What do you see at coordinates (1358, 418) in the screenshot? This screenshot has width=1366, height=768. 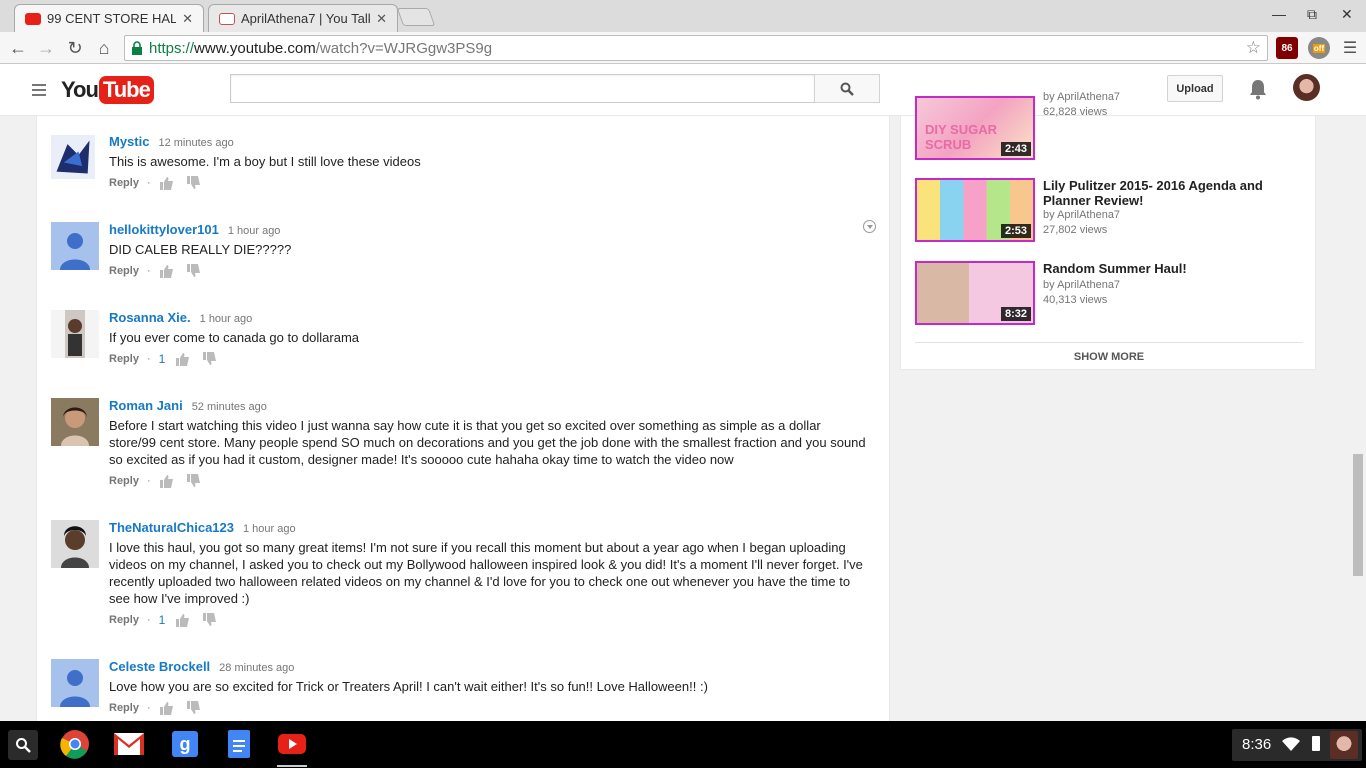 I see `page-scrollbar` at bounding box center [1358, 418].